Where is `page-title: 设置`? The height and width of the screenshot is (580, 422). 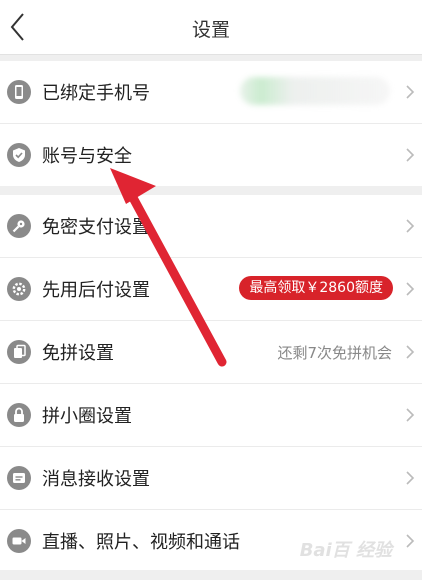
page-title: 设置 is located at coordinates (210, 30).